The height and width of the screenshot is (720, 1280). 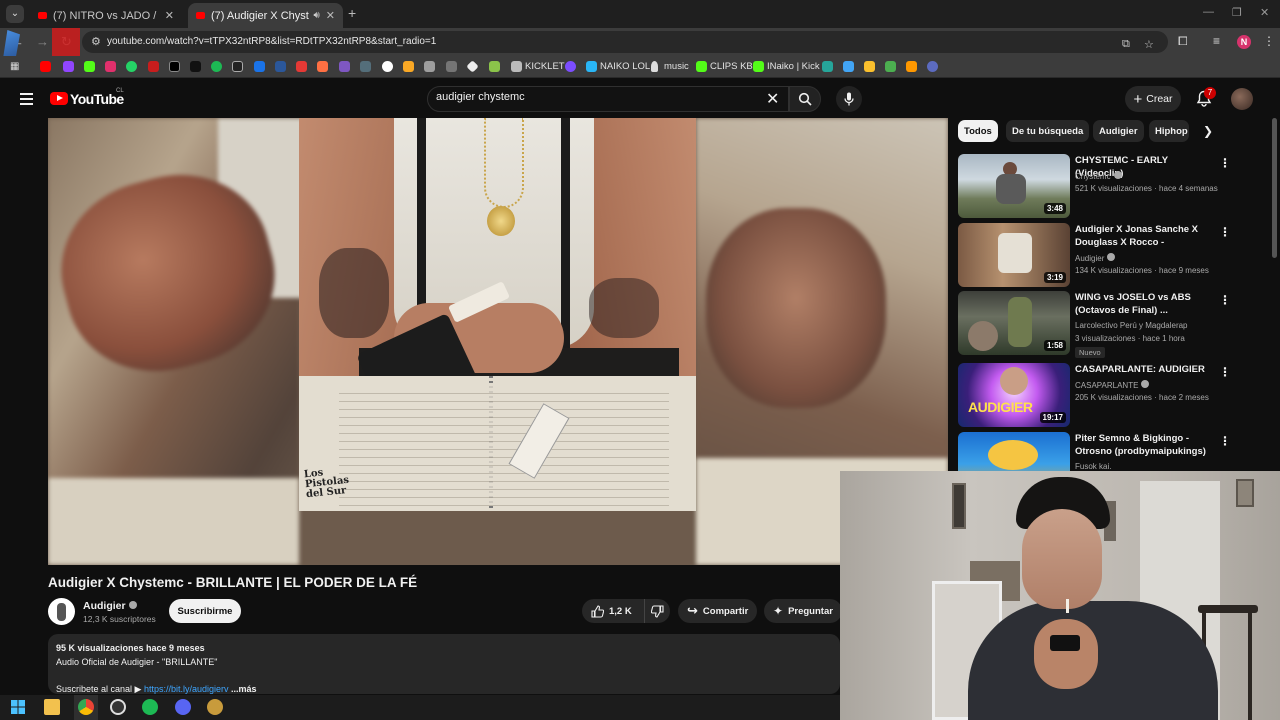 What do you see at coordinates (150, 707) in the screenshot?
I see `spotify-icon` at bounding box center [150, 707].